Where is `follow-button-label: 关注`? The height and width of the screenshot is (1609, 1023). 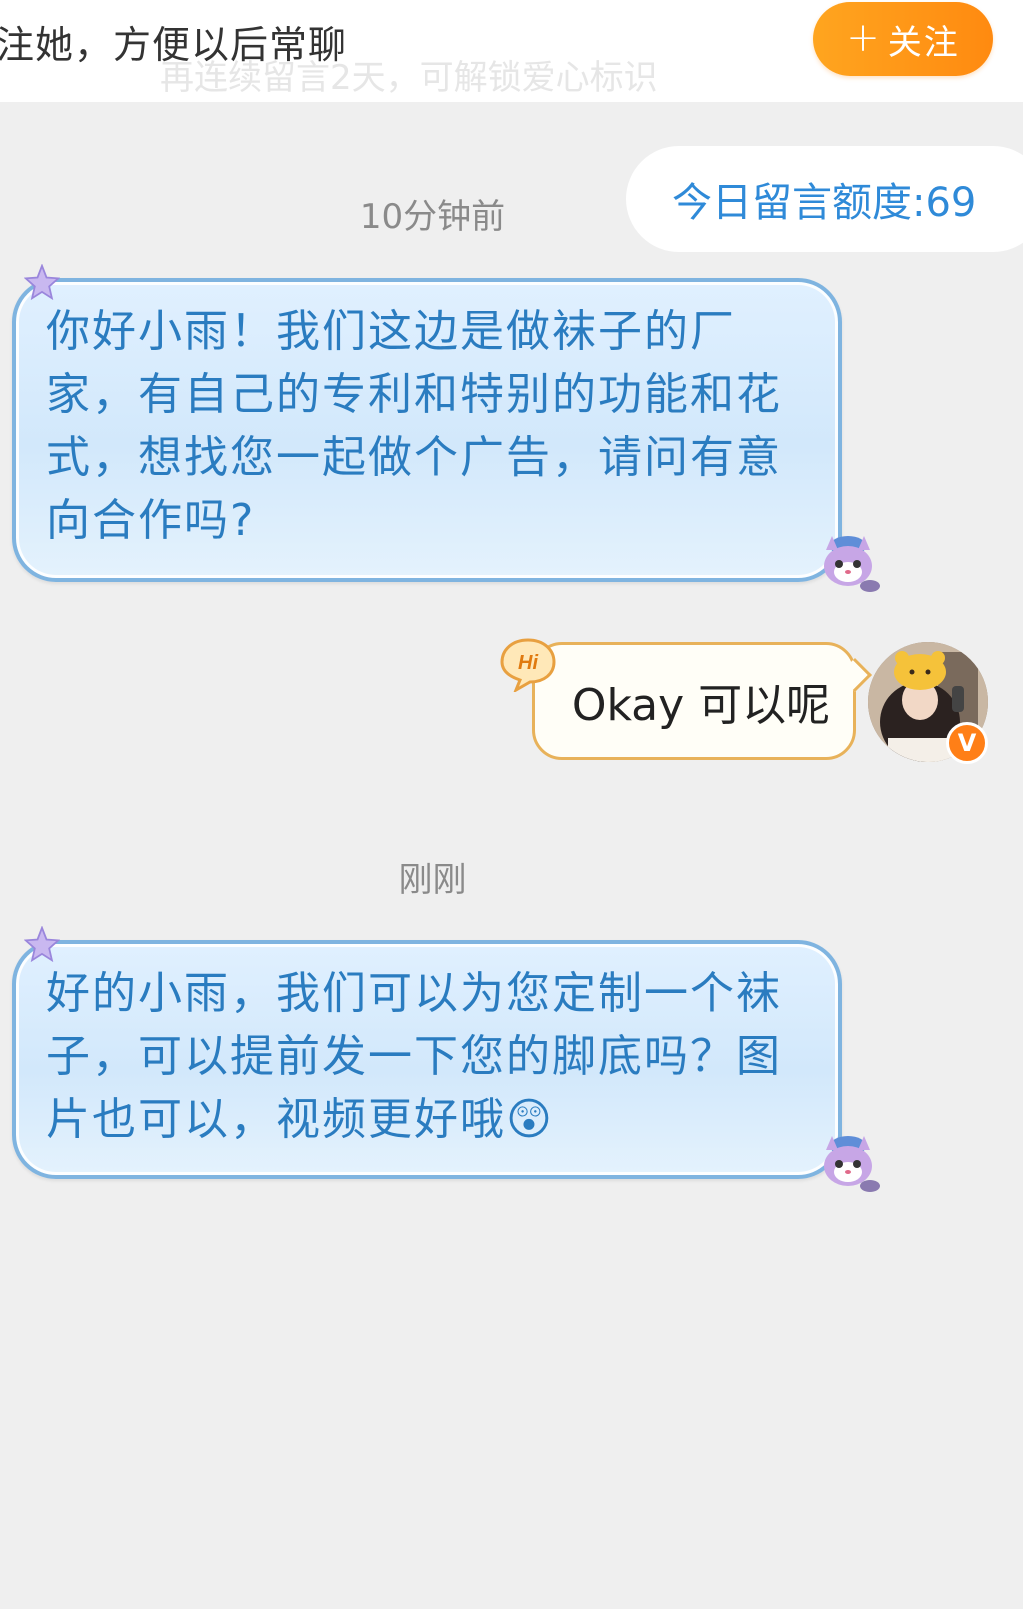
follow-button-label: 关注 is located at coordinates (923, 42).